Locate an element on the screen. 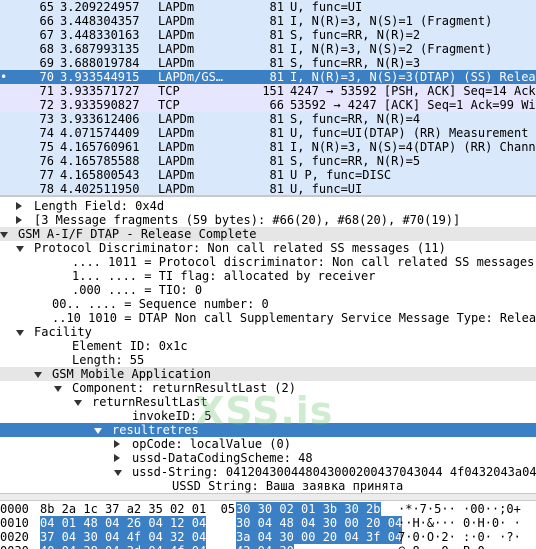 This screenshot has height=549, width=536. packet-row: 76 4.165785588 LAPDm 81 S, func=RR, N(R)=5 is located at coordinates (268, 161).